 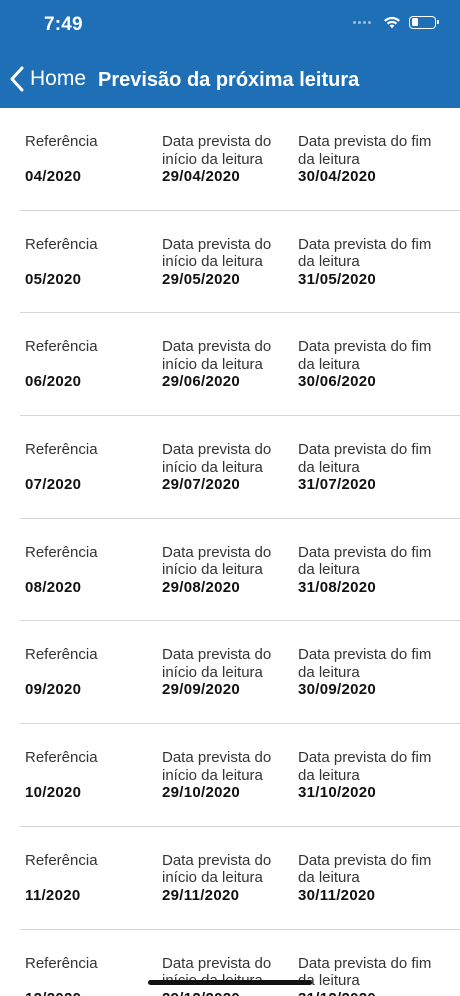 I want to click on reference-value: 04/2020, so click(x=53, y=176).